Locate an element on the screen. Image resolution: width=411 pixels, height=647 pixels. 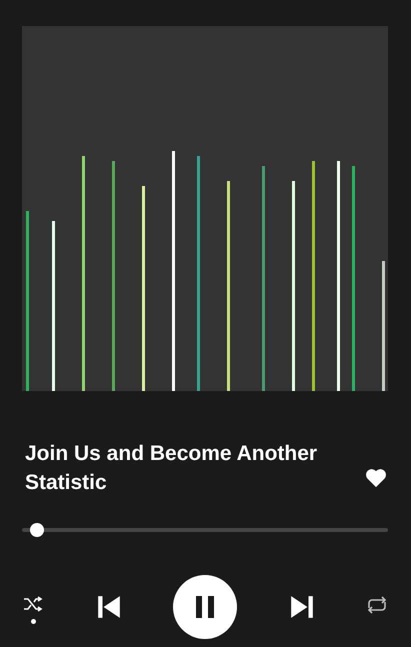
pause-icon is located at coordinates (205, 607).